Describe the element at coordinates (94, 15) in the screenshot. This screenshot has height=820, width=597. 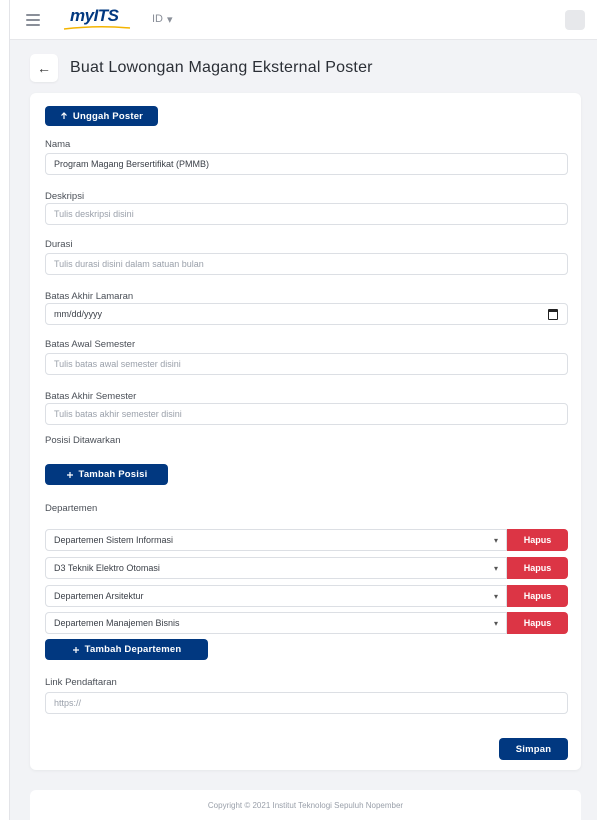
I see `logo-text: myITS` at that location.